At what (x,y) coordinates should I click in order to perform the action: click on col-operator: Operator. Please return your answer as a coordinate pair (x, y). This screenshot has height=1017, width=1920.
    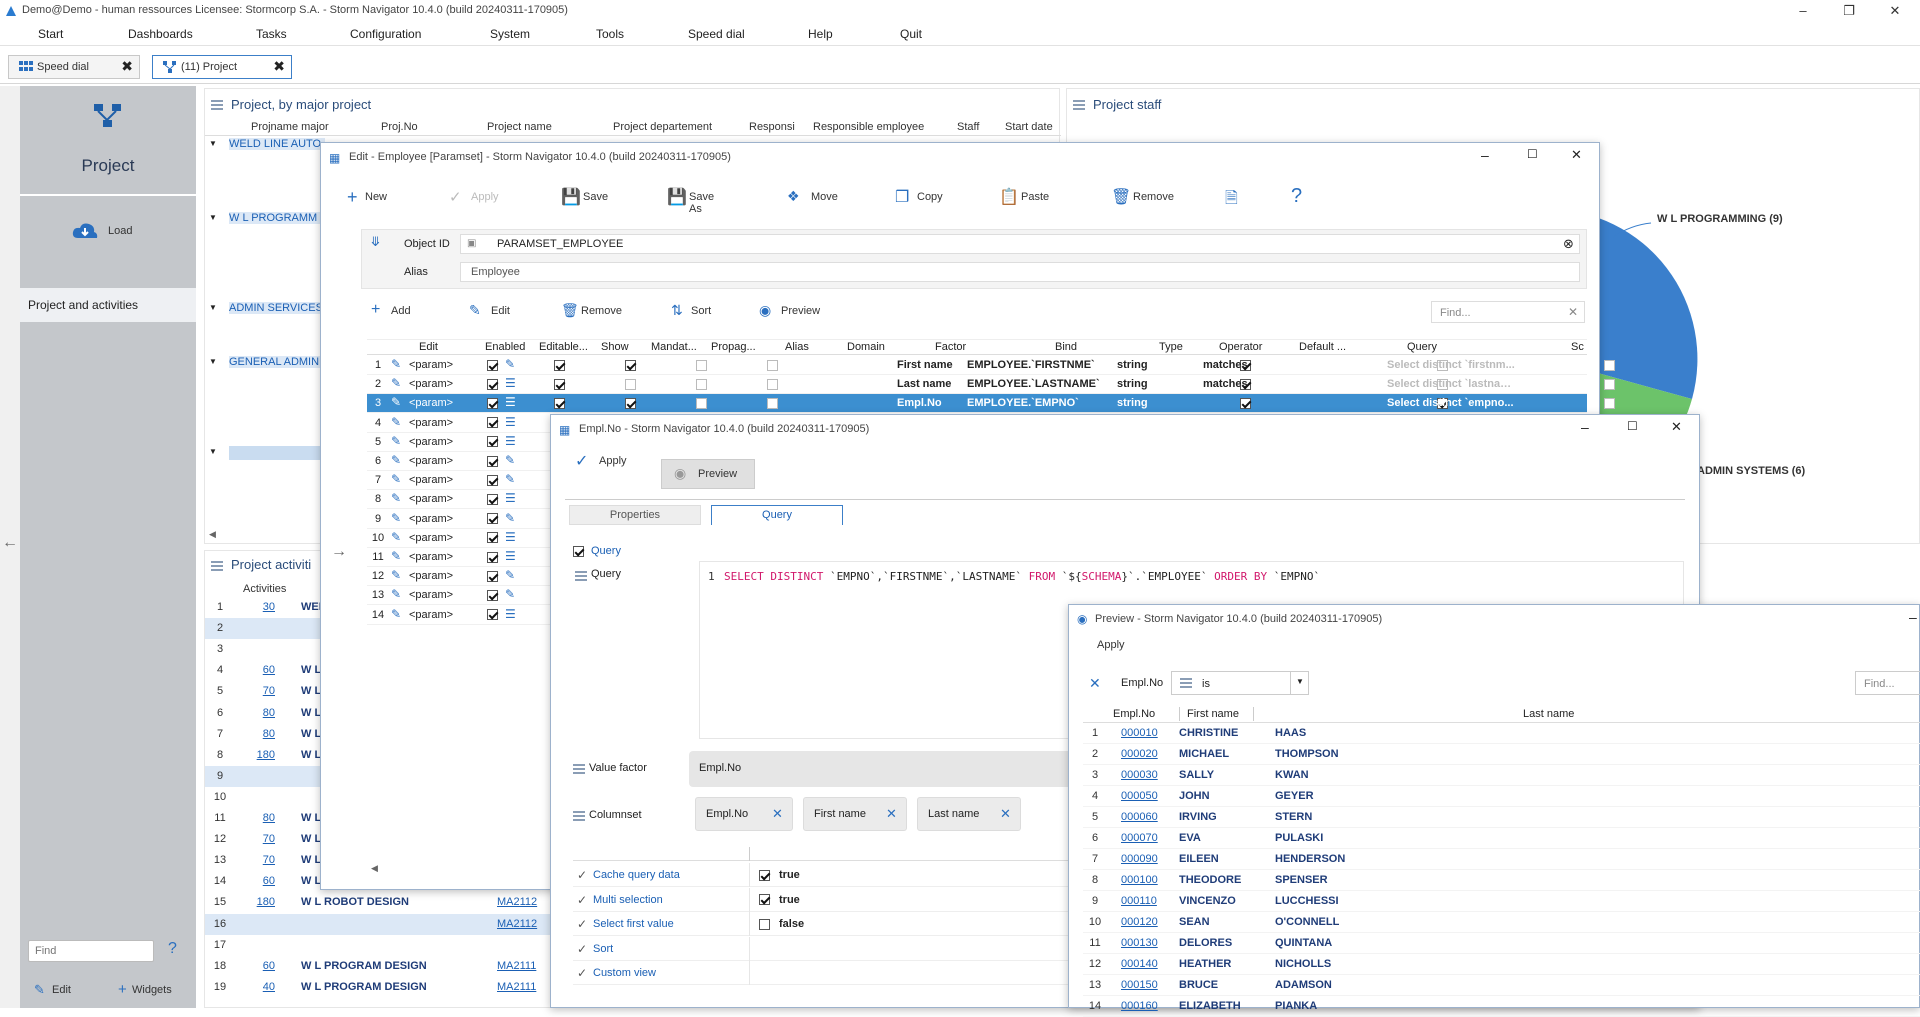
    Looking at the image, I should click on (1240, 347).